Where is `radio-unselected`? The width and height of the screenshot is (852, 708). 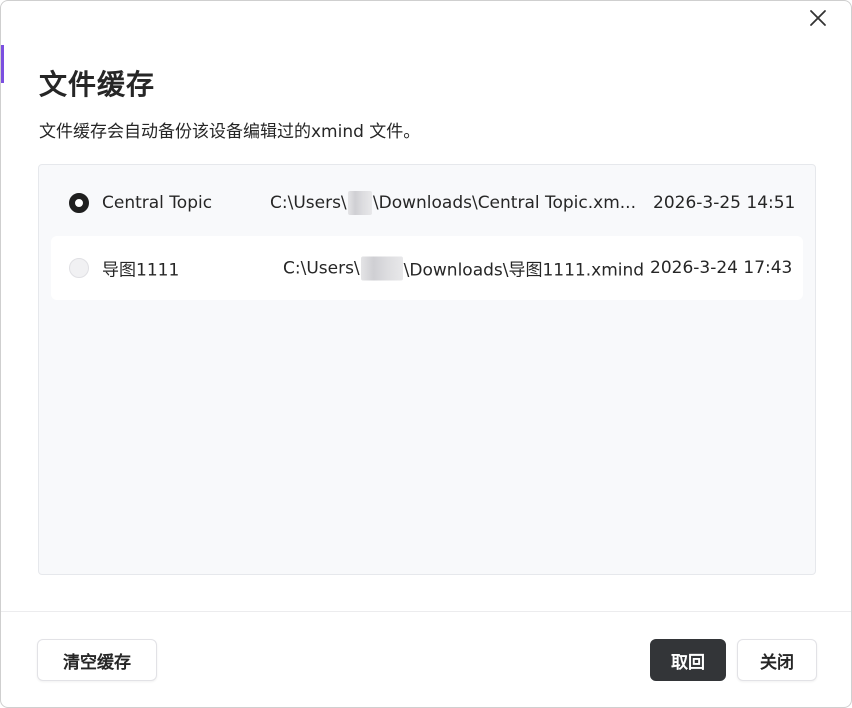 radio-unselected is located at coordinates (79, 268).